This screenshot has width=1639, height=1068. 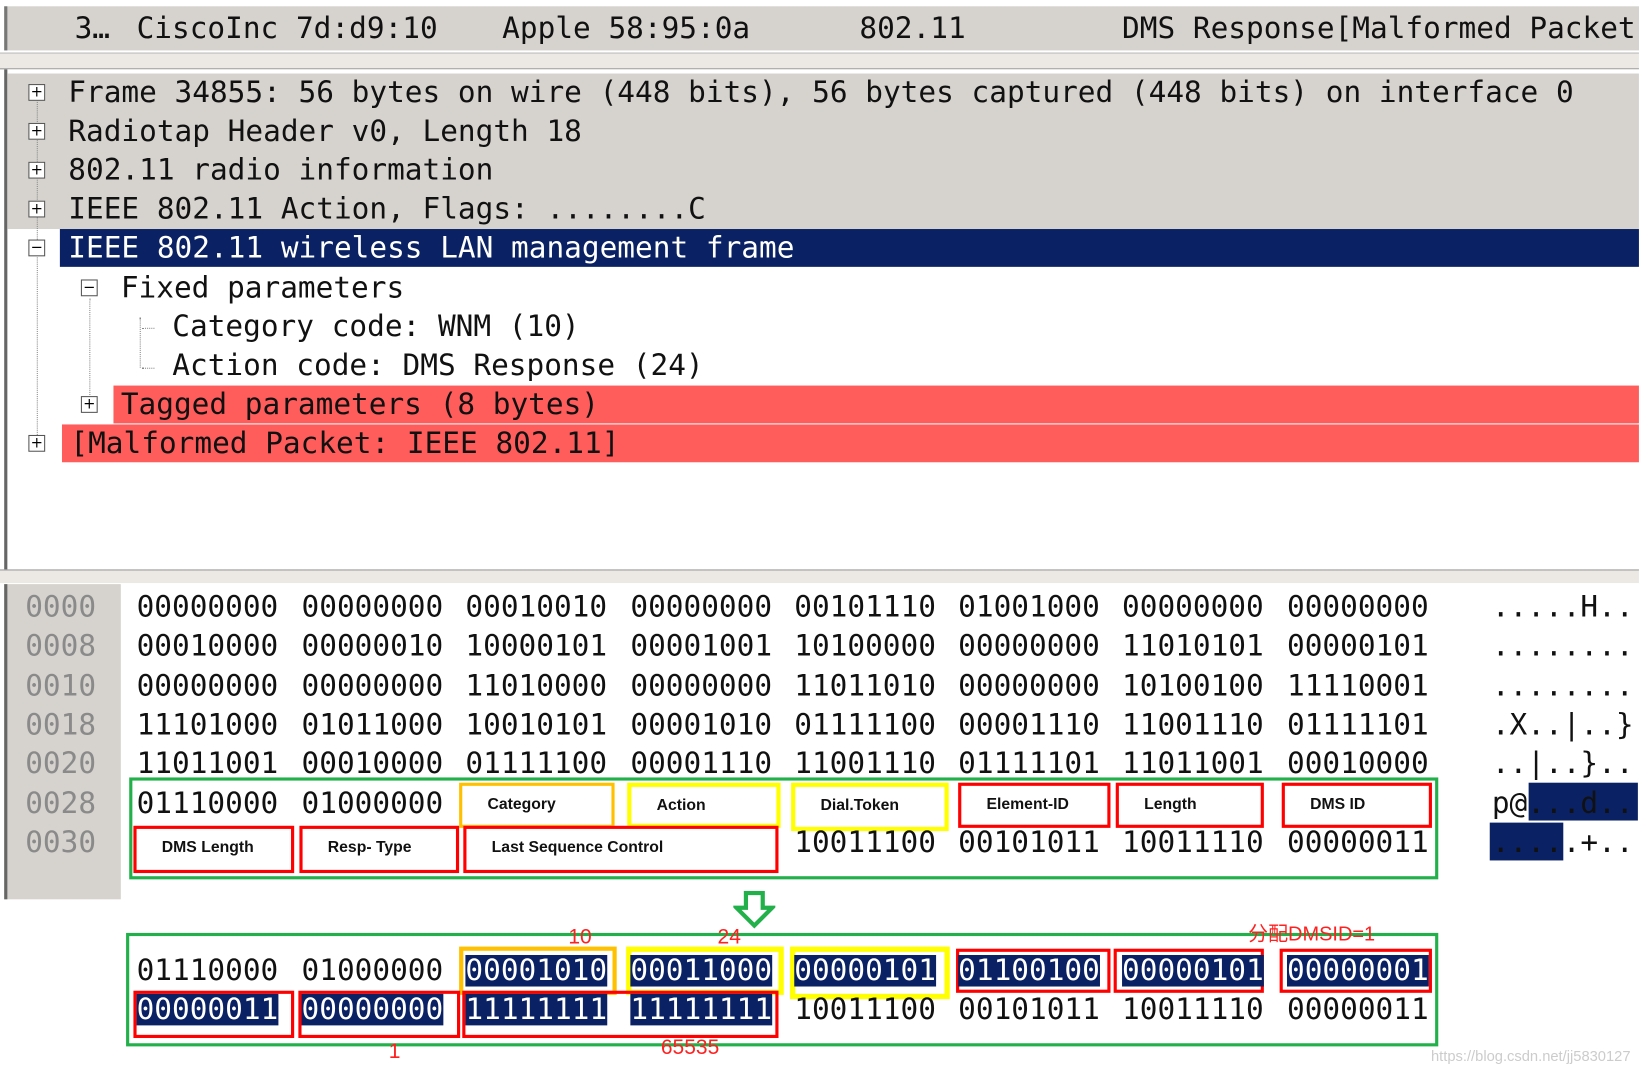 What do you see at coordinates (1034, 805) in the screenshot?
I see `field-element-id: Element-ID` at bounding box center [1034, 805].